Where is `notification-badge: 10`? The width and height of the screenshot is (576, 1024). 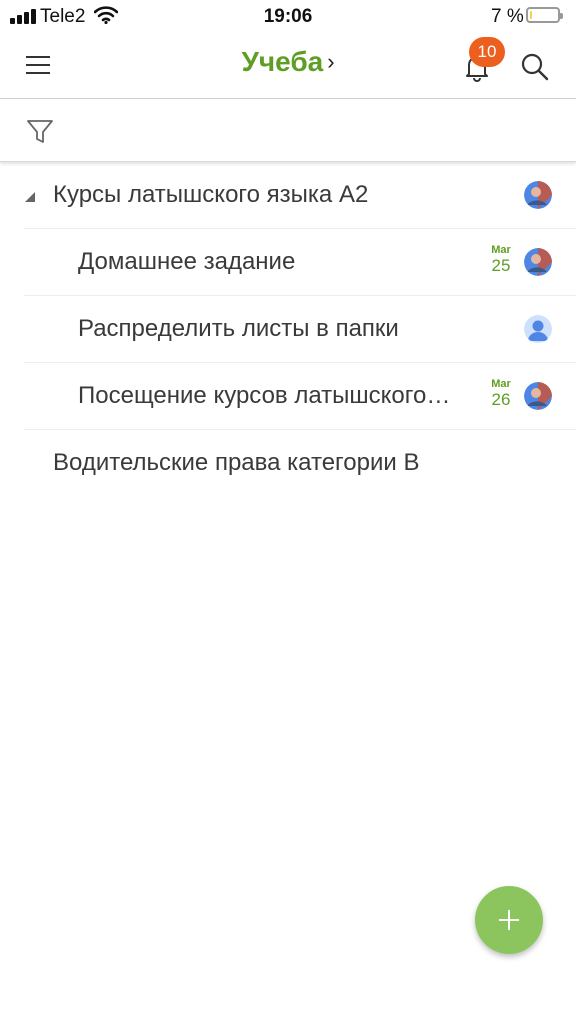 notification-badge: 10 is located at coordinates (487, 52).